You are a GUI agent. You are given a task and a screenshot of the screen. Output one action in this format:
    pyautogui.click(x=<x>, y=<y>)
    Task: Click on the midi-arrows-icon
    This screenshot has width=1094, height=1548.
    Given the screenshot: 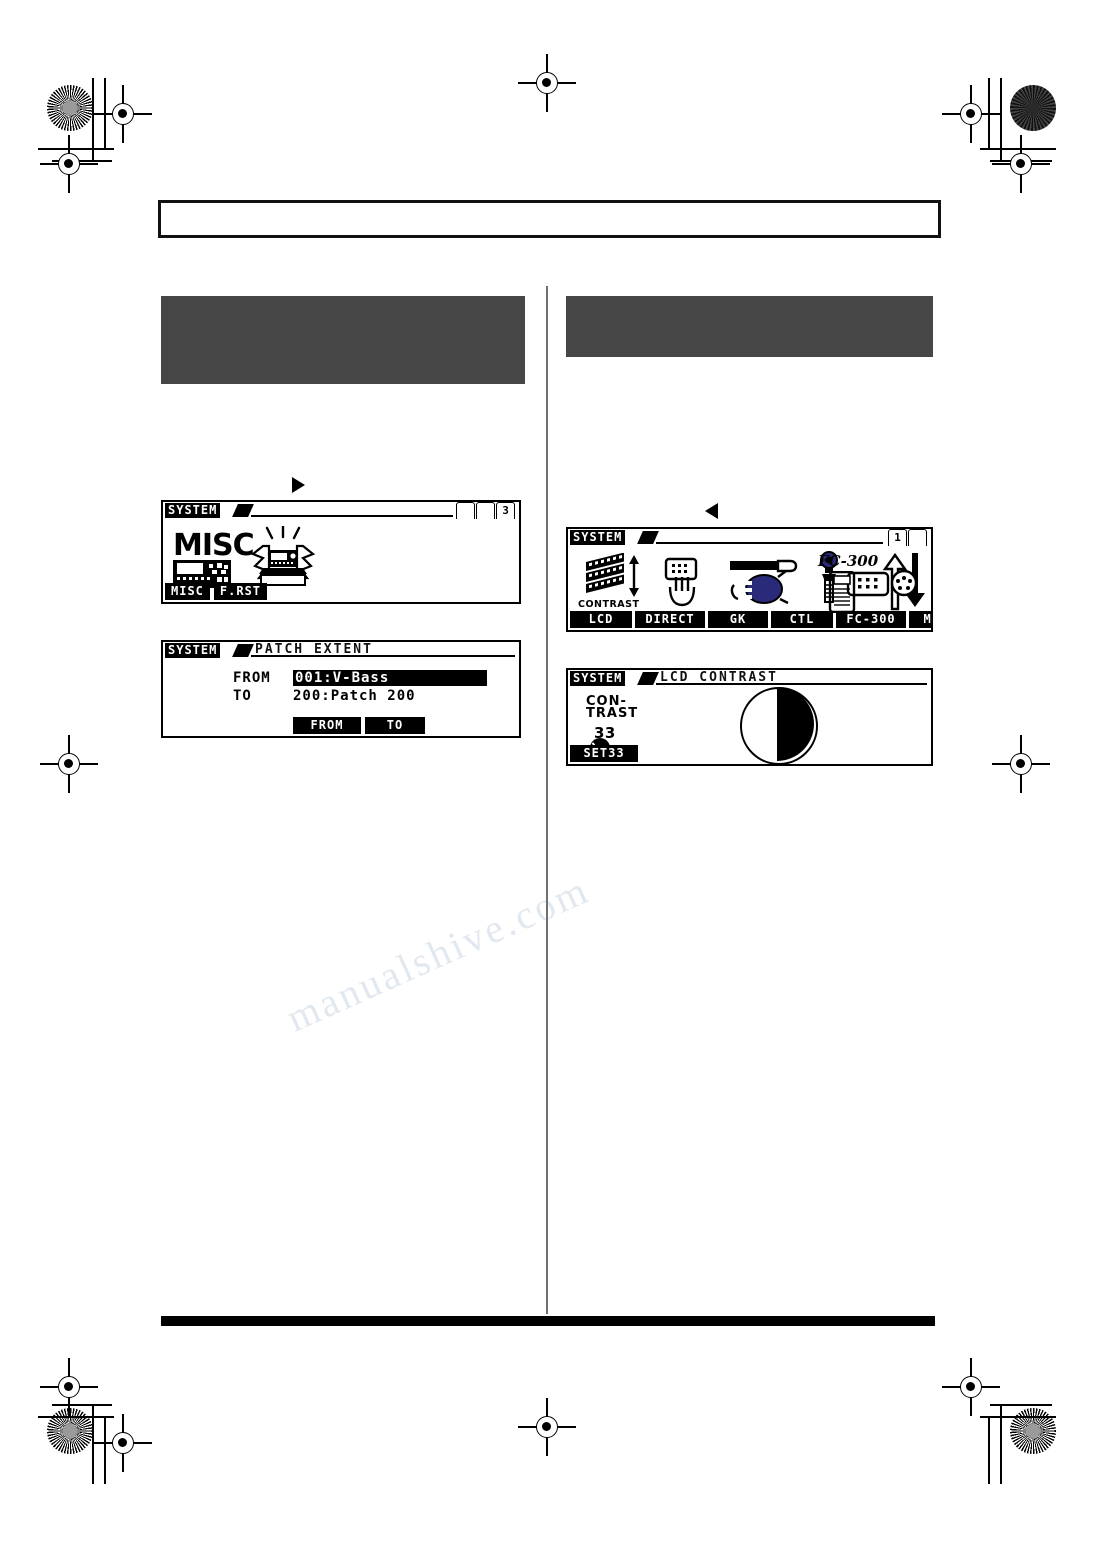 What is the action you would take?
    pyautogui.click(x=905, y=581)
    